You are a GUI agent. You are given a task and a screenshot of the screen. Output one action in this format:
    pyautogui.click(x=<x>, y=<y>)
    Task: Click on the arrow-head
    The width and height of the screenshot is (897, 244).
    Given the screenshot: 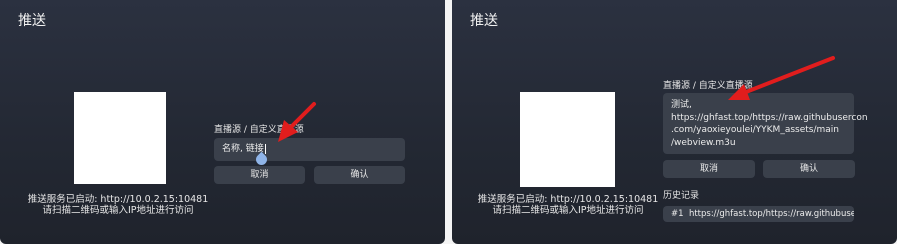 What is the action you would take?
    pyautogui.click(x=739, y=92)
    